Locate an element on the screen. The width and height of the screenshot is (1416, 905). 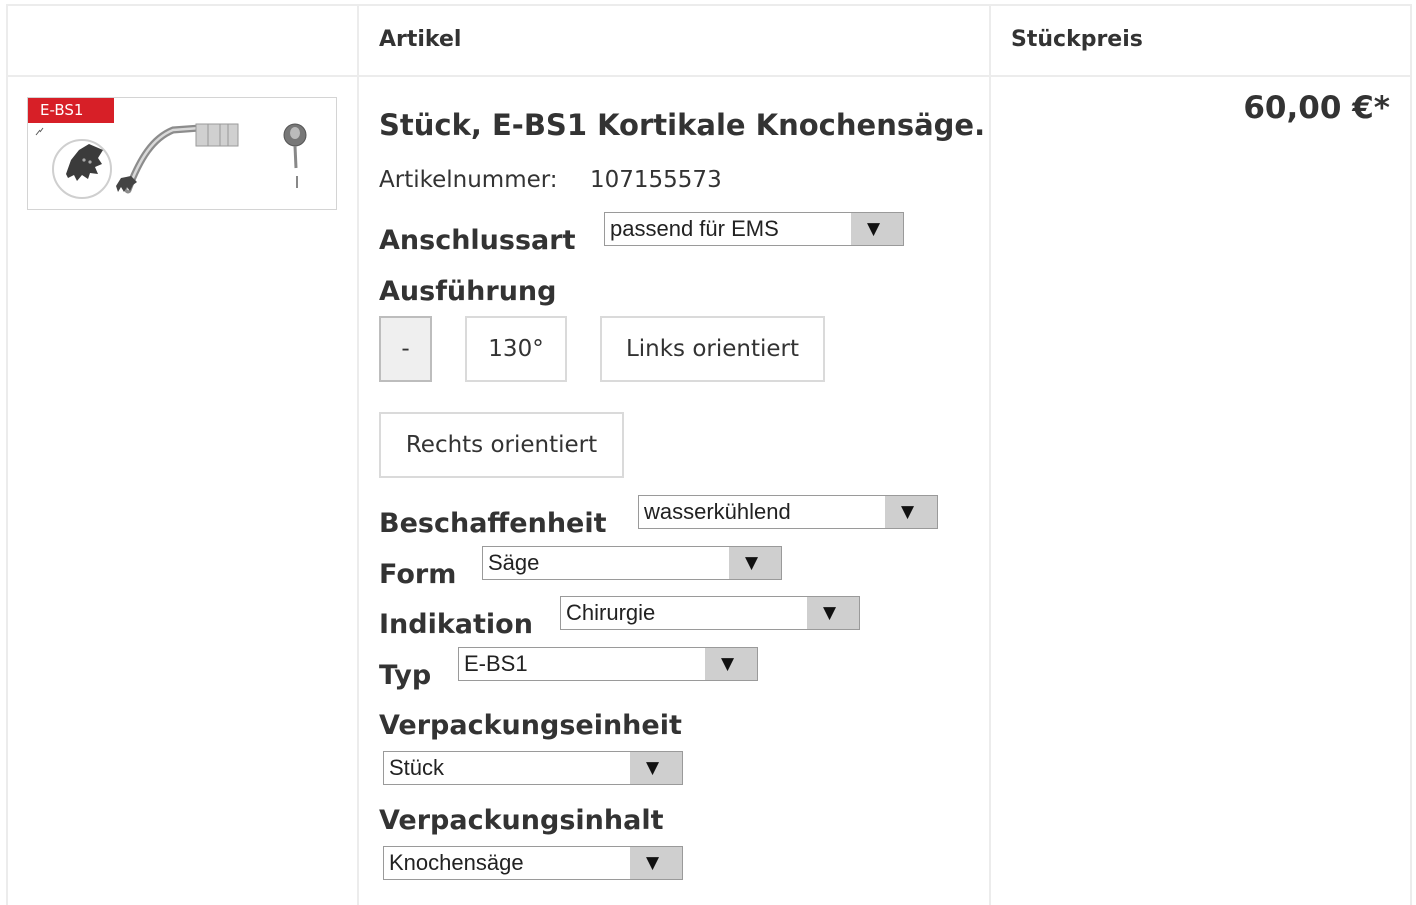
indikation-select: Chirurgie ▼ is located at coordinates (710, 613).